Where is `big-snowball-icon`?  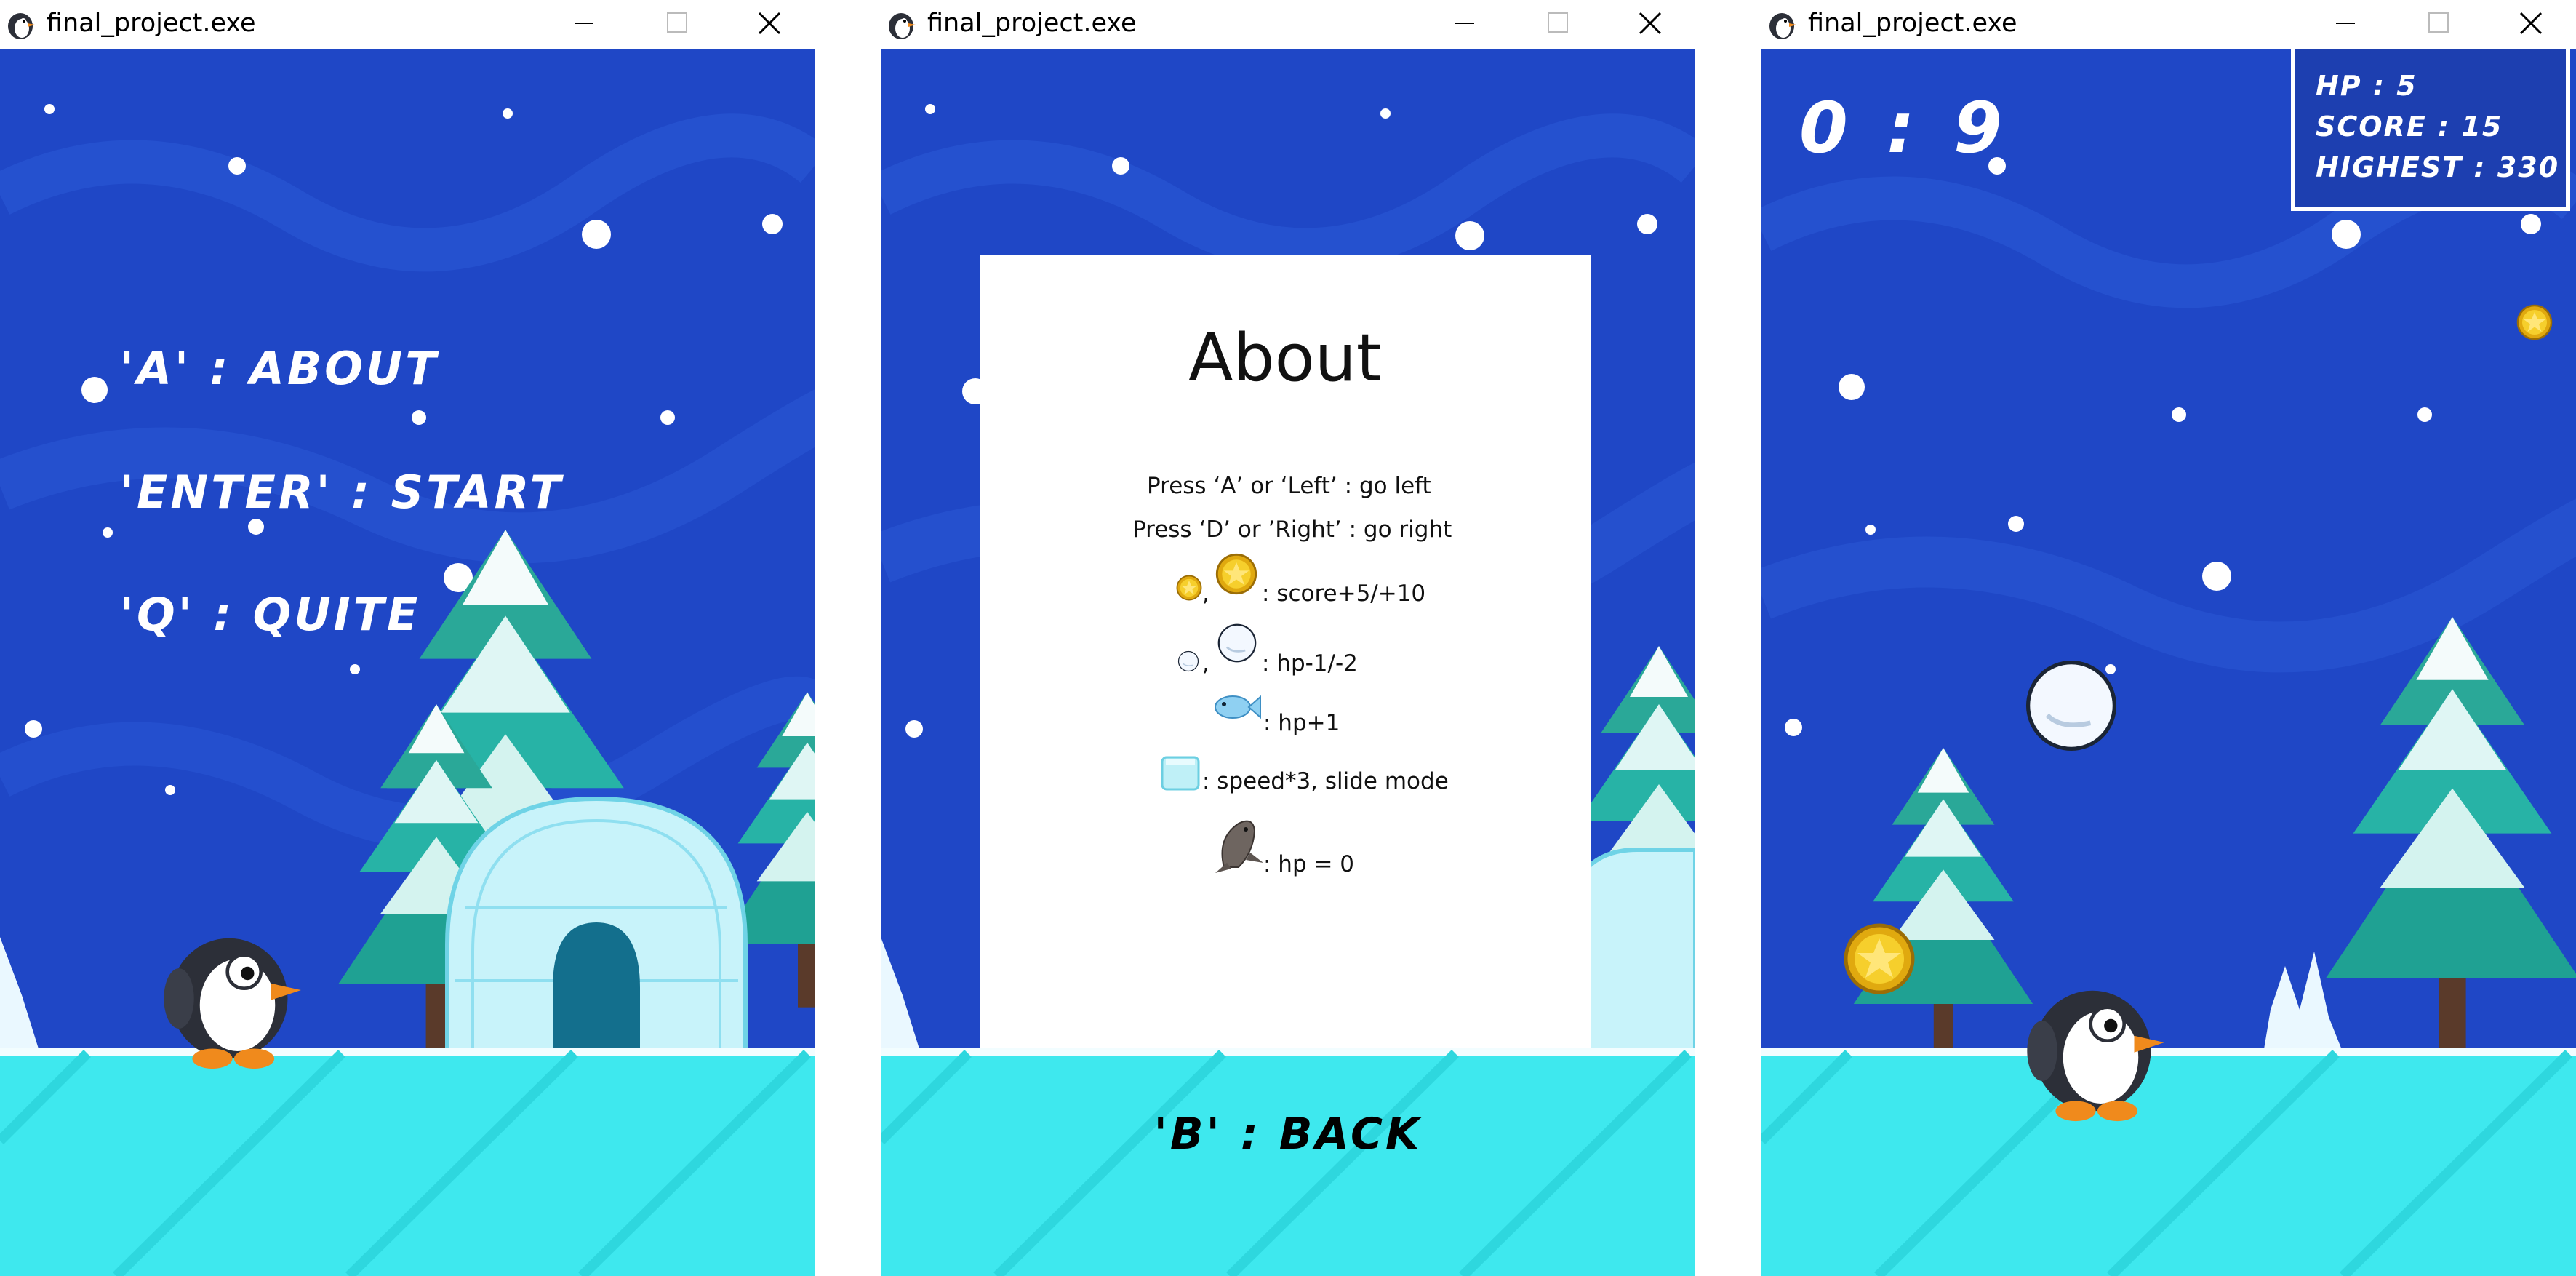
big-snowball-icon is located at coordinates (1237, 643).